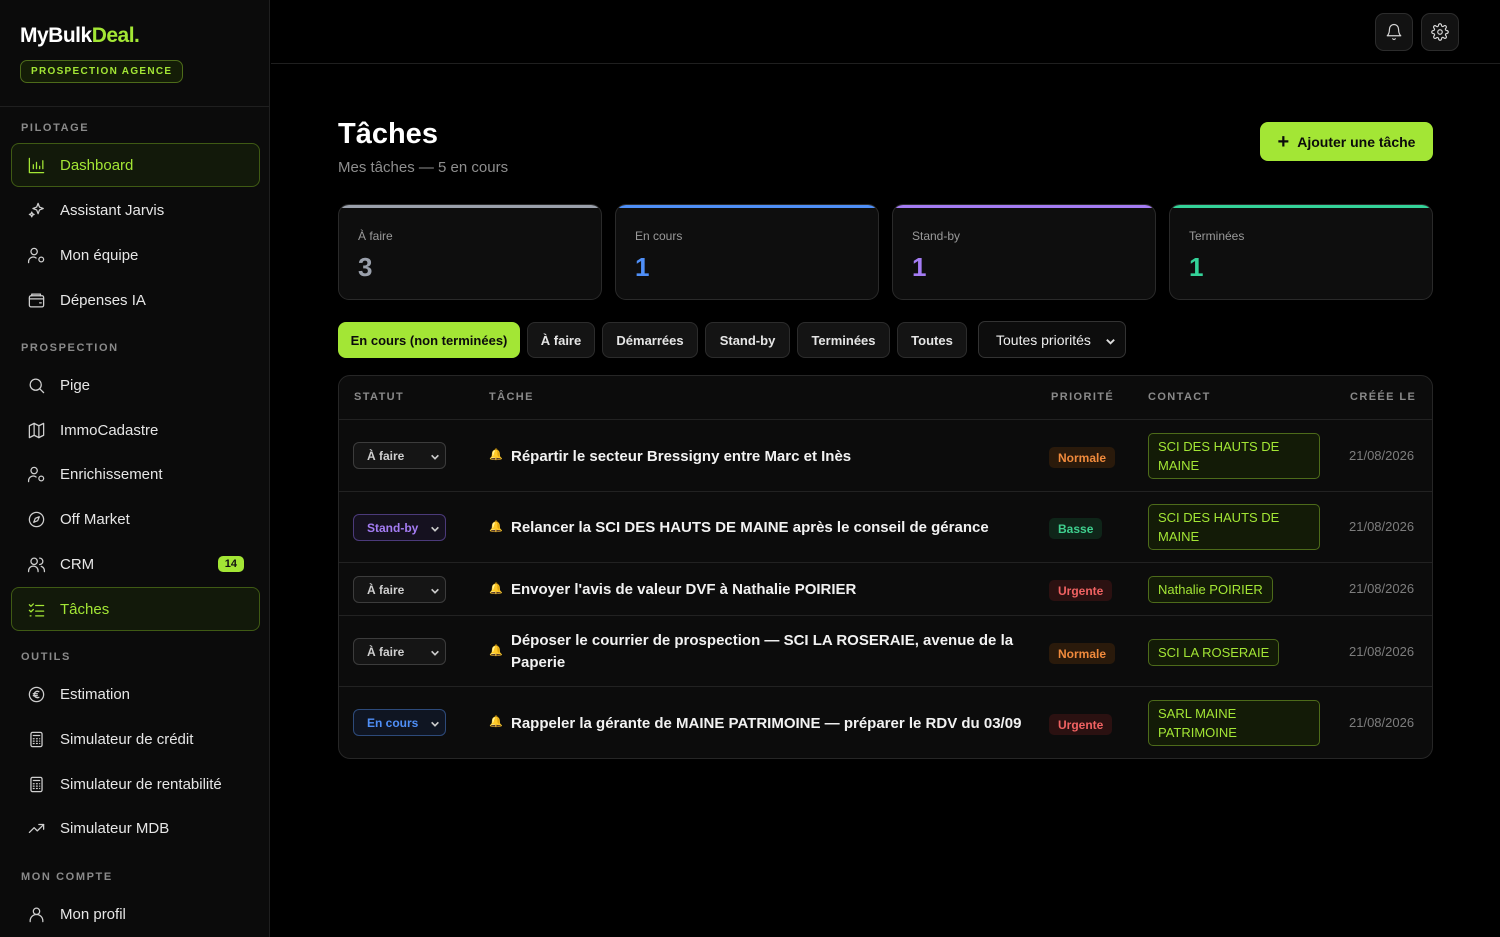  Describe the element at coordinates (46, 657) in the screenshot. I see `section-label-outils: OUTILS` at that location.